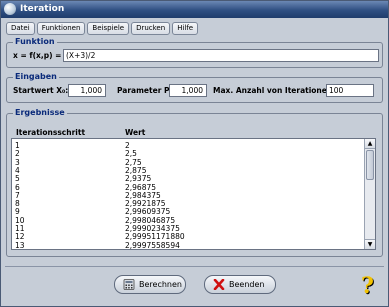 The height and width of the screenshot is (307, 389). I want to click on result-row: 12 2,99951171880, so click(187, 237).